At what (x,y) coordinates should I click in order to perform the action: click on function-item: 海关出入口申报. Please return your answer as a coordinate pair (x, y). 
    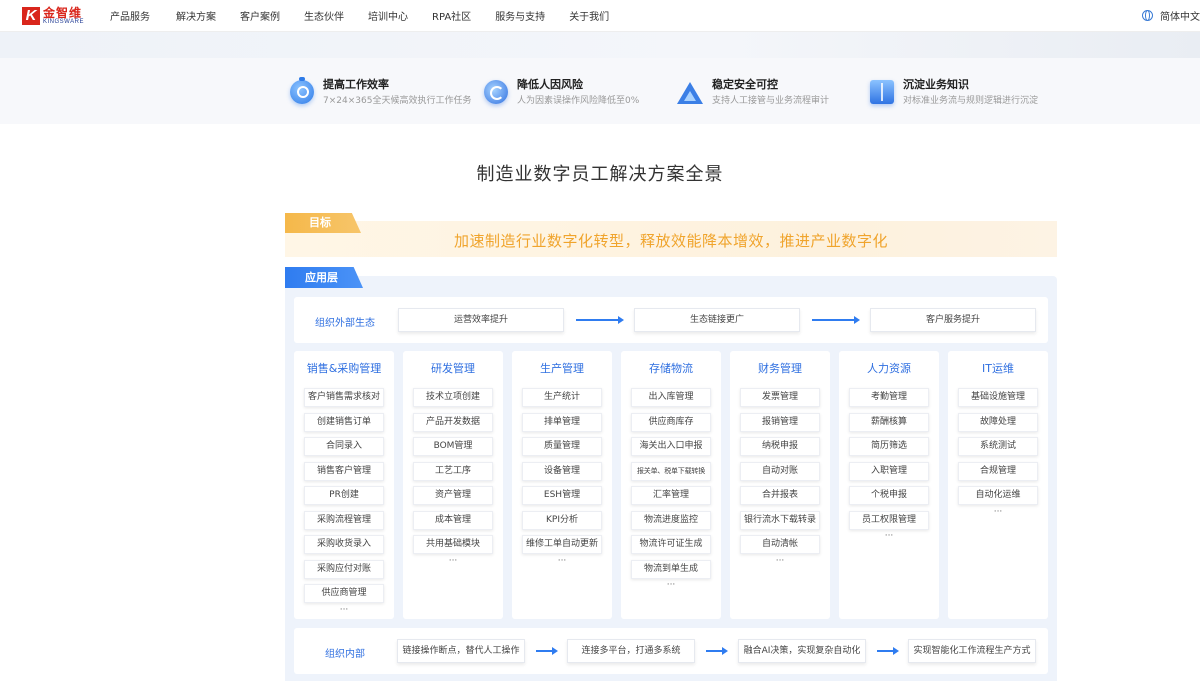
    Looking at the image, I should click on (671, 446).